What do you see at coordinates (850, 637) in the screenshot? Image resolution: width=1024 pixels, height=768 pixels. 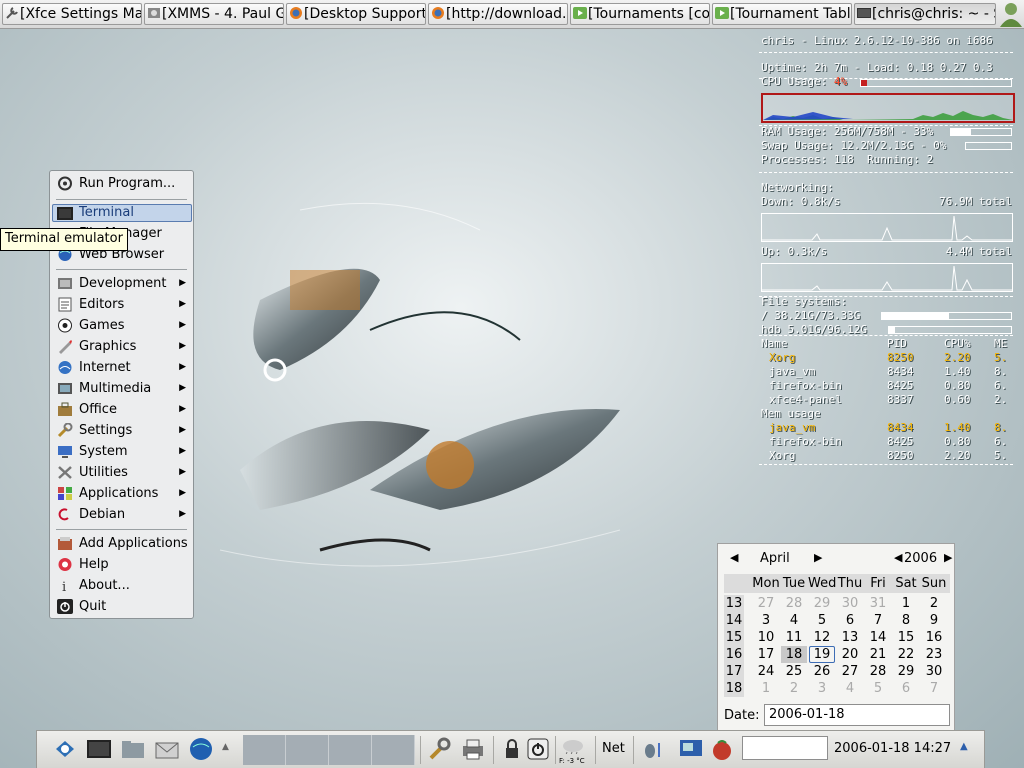 I see `calendar-day: 13` at bounding box center [850, 637].